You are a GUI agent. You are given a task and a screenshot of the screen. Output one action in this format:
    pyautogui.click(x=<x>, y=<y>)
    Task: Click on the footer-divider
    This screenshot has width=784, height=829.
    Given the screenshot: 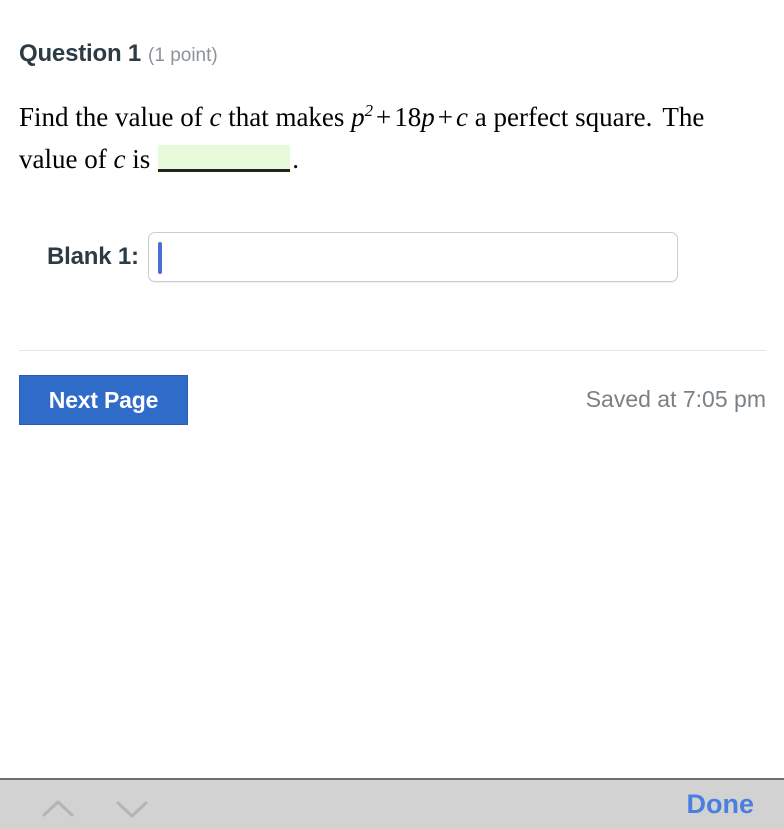 What is the action you would take?
    pyautogui.click(x=392, y=350)
    